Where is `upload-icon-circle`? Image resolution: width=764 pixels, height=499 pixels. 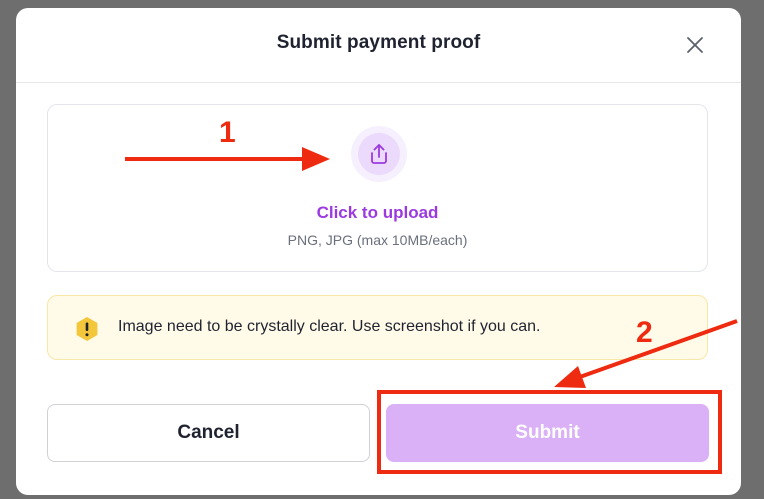
upload-icon-circle is located at coordinates (379, 154).